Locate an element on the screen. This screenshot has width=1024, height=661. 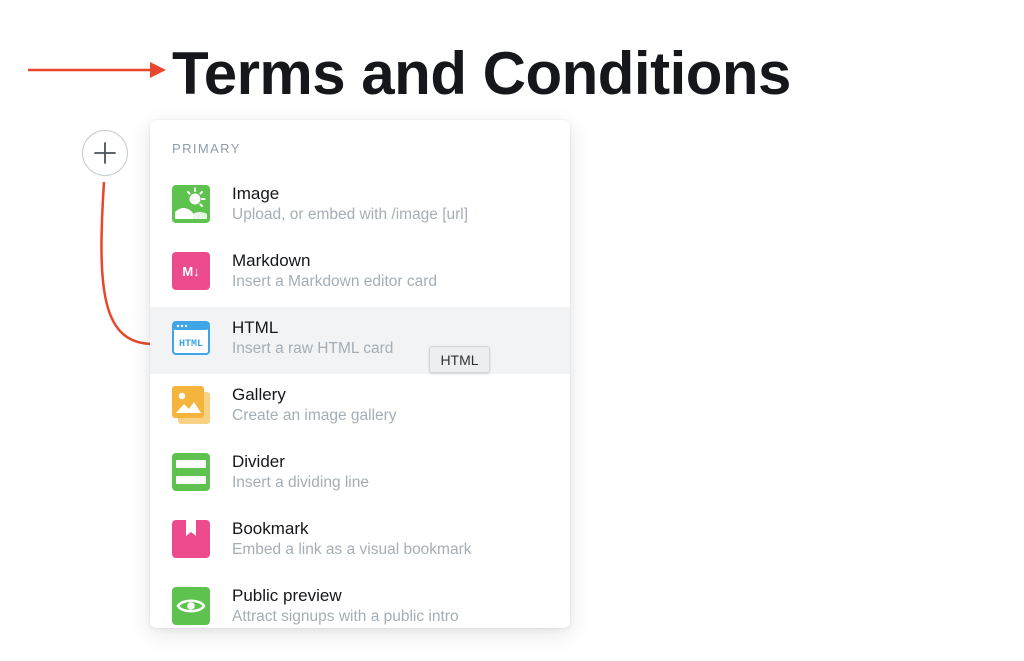
svg-text: M↓ is located at coordinates (190, 271).